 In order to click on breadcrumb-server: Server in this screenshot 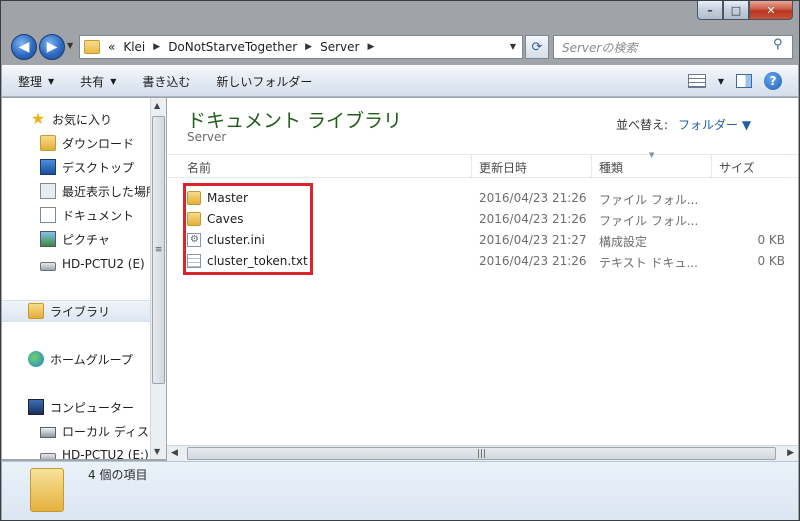, I will do `click(339, 47)`.